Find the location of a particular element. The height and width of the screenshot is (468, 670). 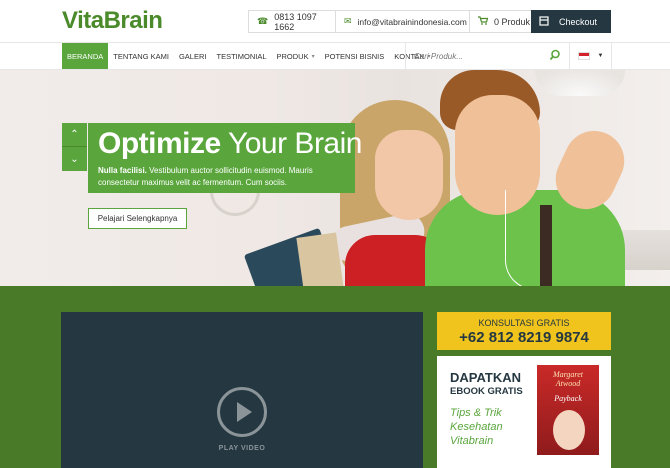

phone-icon: ☎ is located at coordinates (263, 21).